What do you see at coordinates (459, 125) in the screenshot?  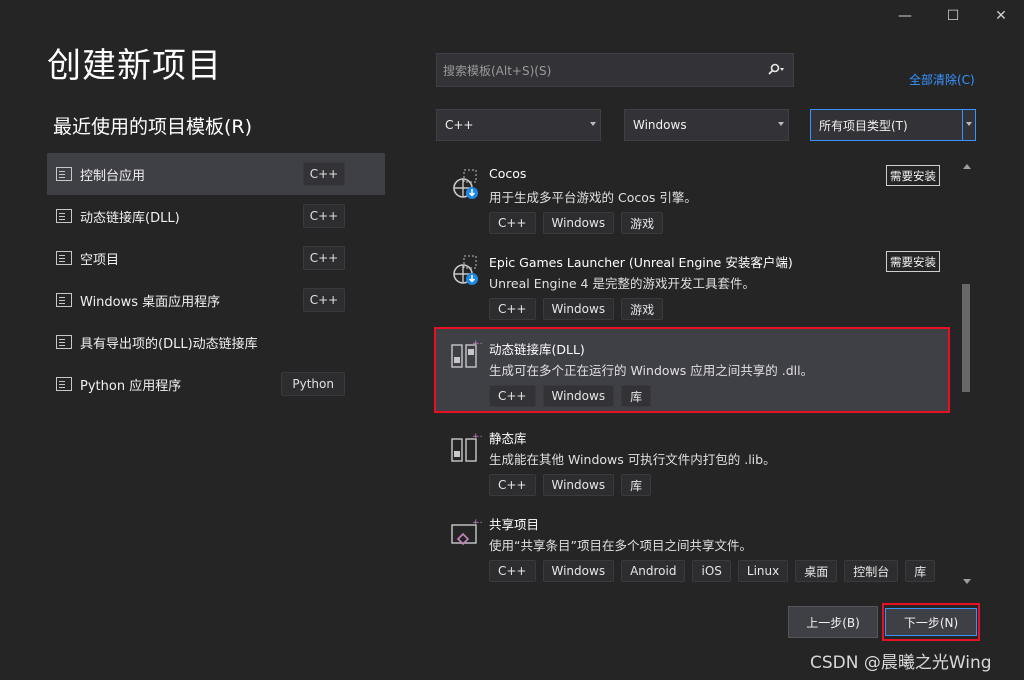 I see `language-filter-value: C++` at bounding box center [459, 125].